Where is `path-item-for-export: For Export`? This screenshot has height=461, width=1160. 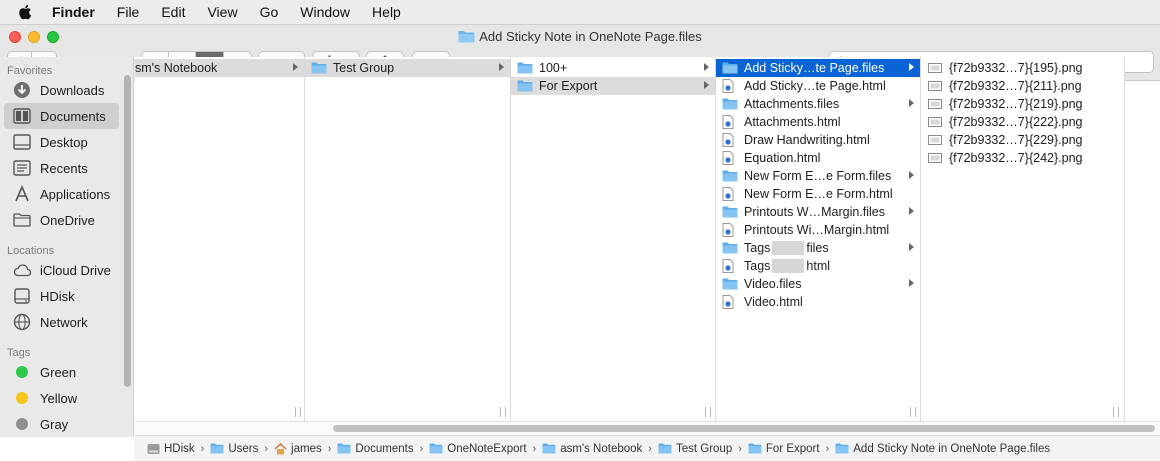 path-item-for-export: For Export is located at coordinates (784, 449).